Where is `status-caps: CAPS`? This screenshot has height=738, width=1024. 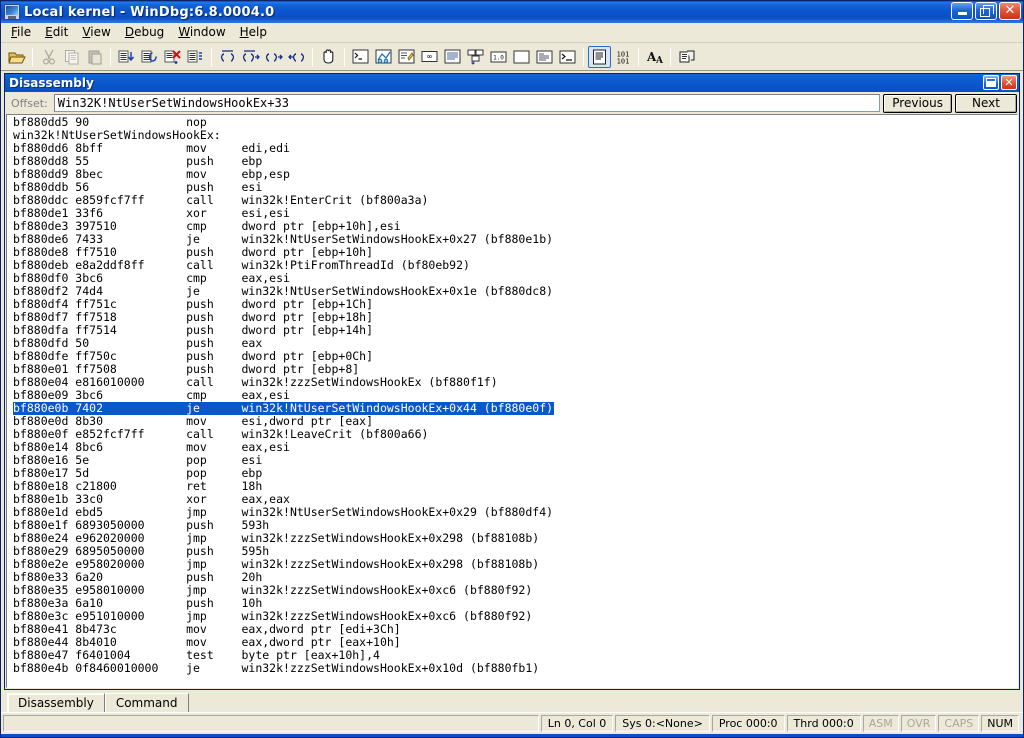
status-caps: CAPS is located at coordinates (959, 723).